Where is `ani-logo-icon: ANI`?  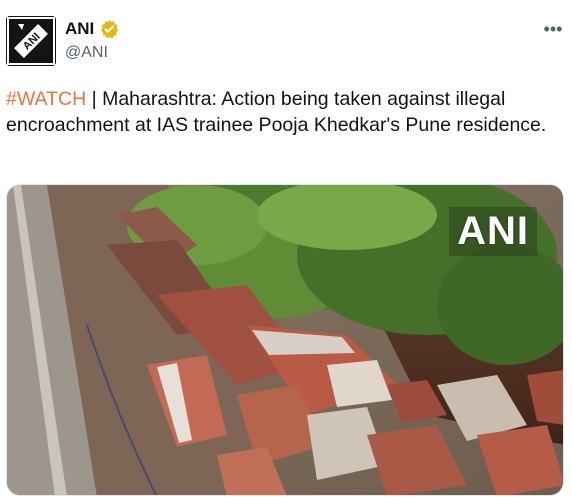
ani-logo-icon: ANI is located at coordinates (31, 41).